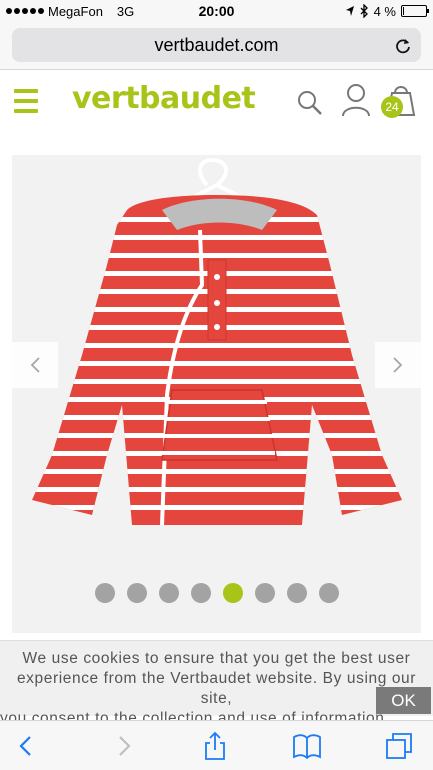 The width and height of the screenshot is (433, 770). I want to click on back-icon, so click(27, 746).